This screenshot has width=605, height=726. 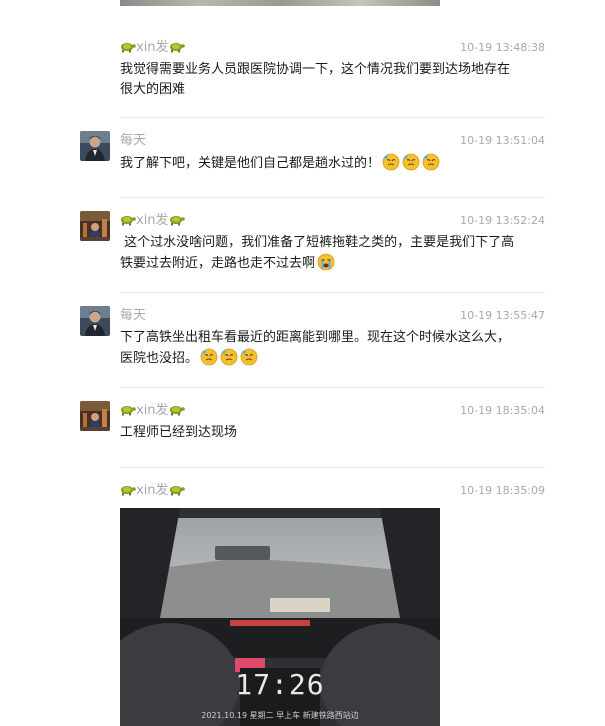 What do you see at coordinates (315, 79) in the screenshot?
I see `message-text-content: 我觉得需要业务人员跟医院协调一下，这个情况我们要到达场地存在很大的困难` at bounding box center [315, 79].